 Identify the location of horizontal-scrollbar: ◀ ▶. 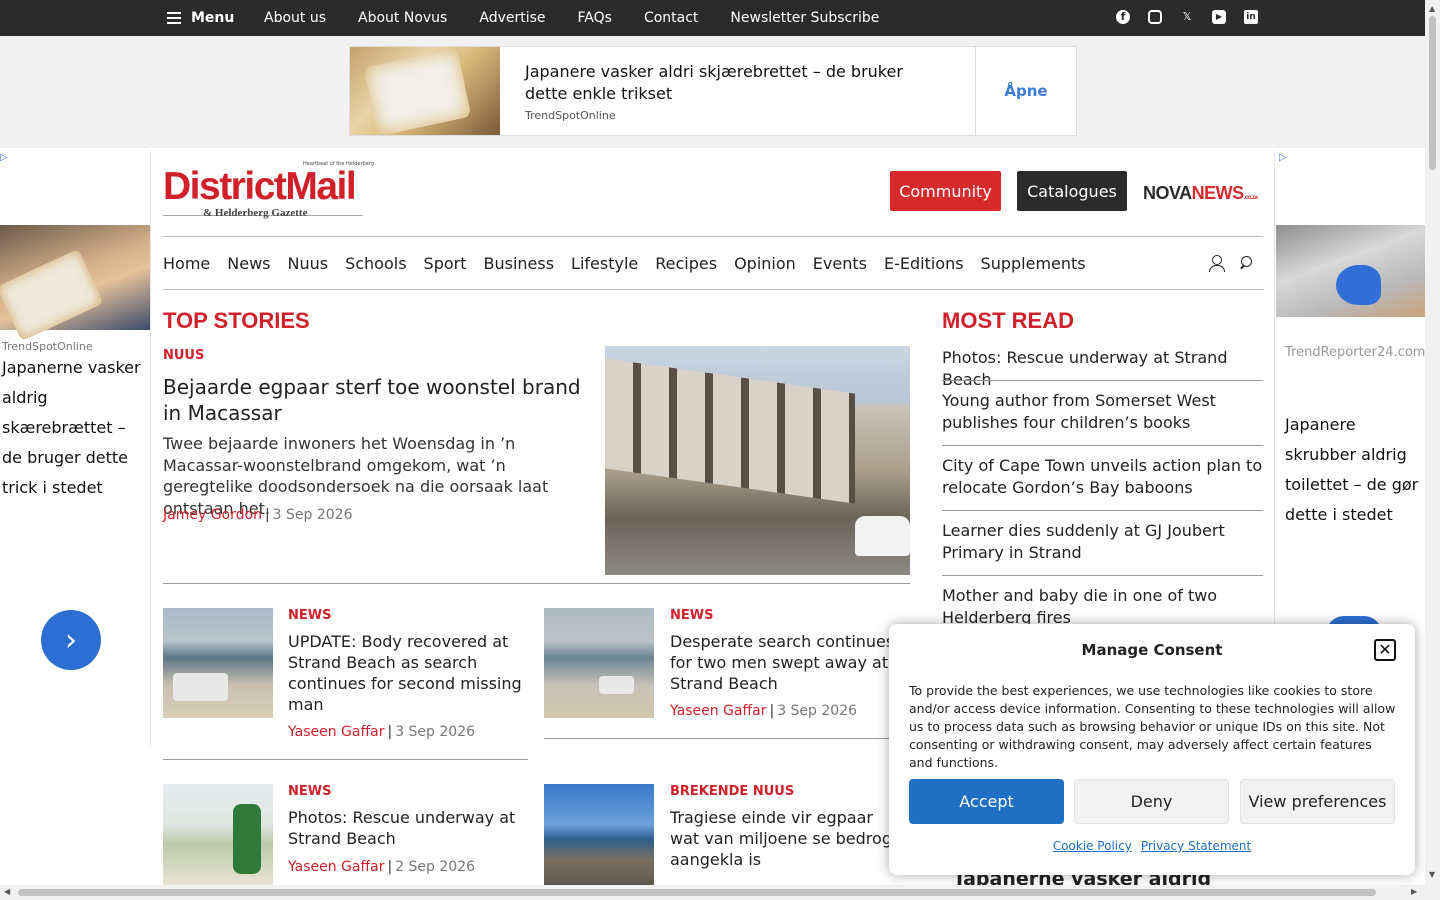
(712, 892).